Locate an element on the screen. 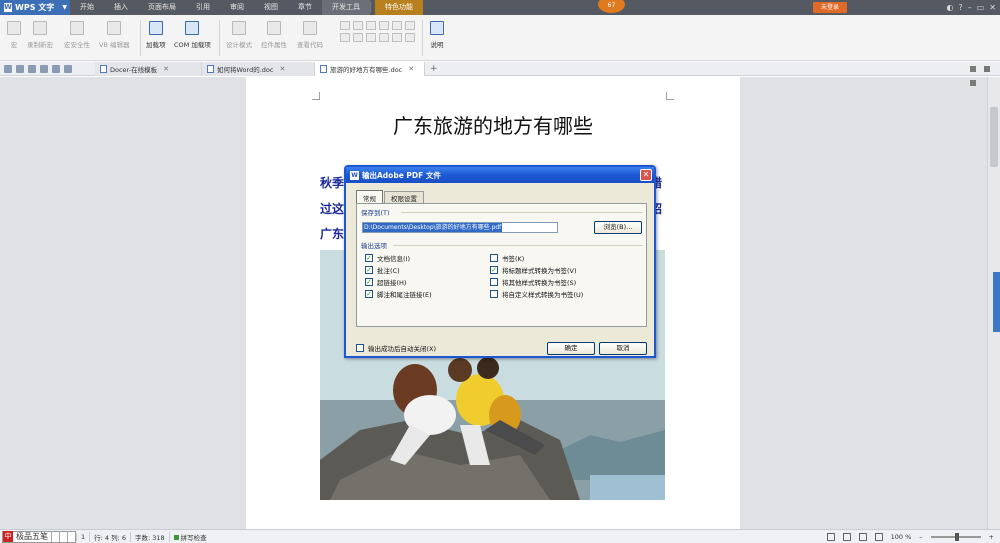 This screenshot has width=1000, height=543. panel-restore-icon is located at coordinates (973, 83).